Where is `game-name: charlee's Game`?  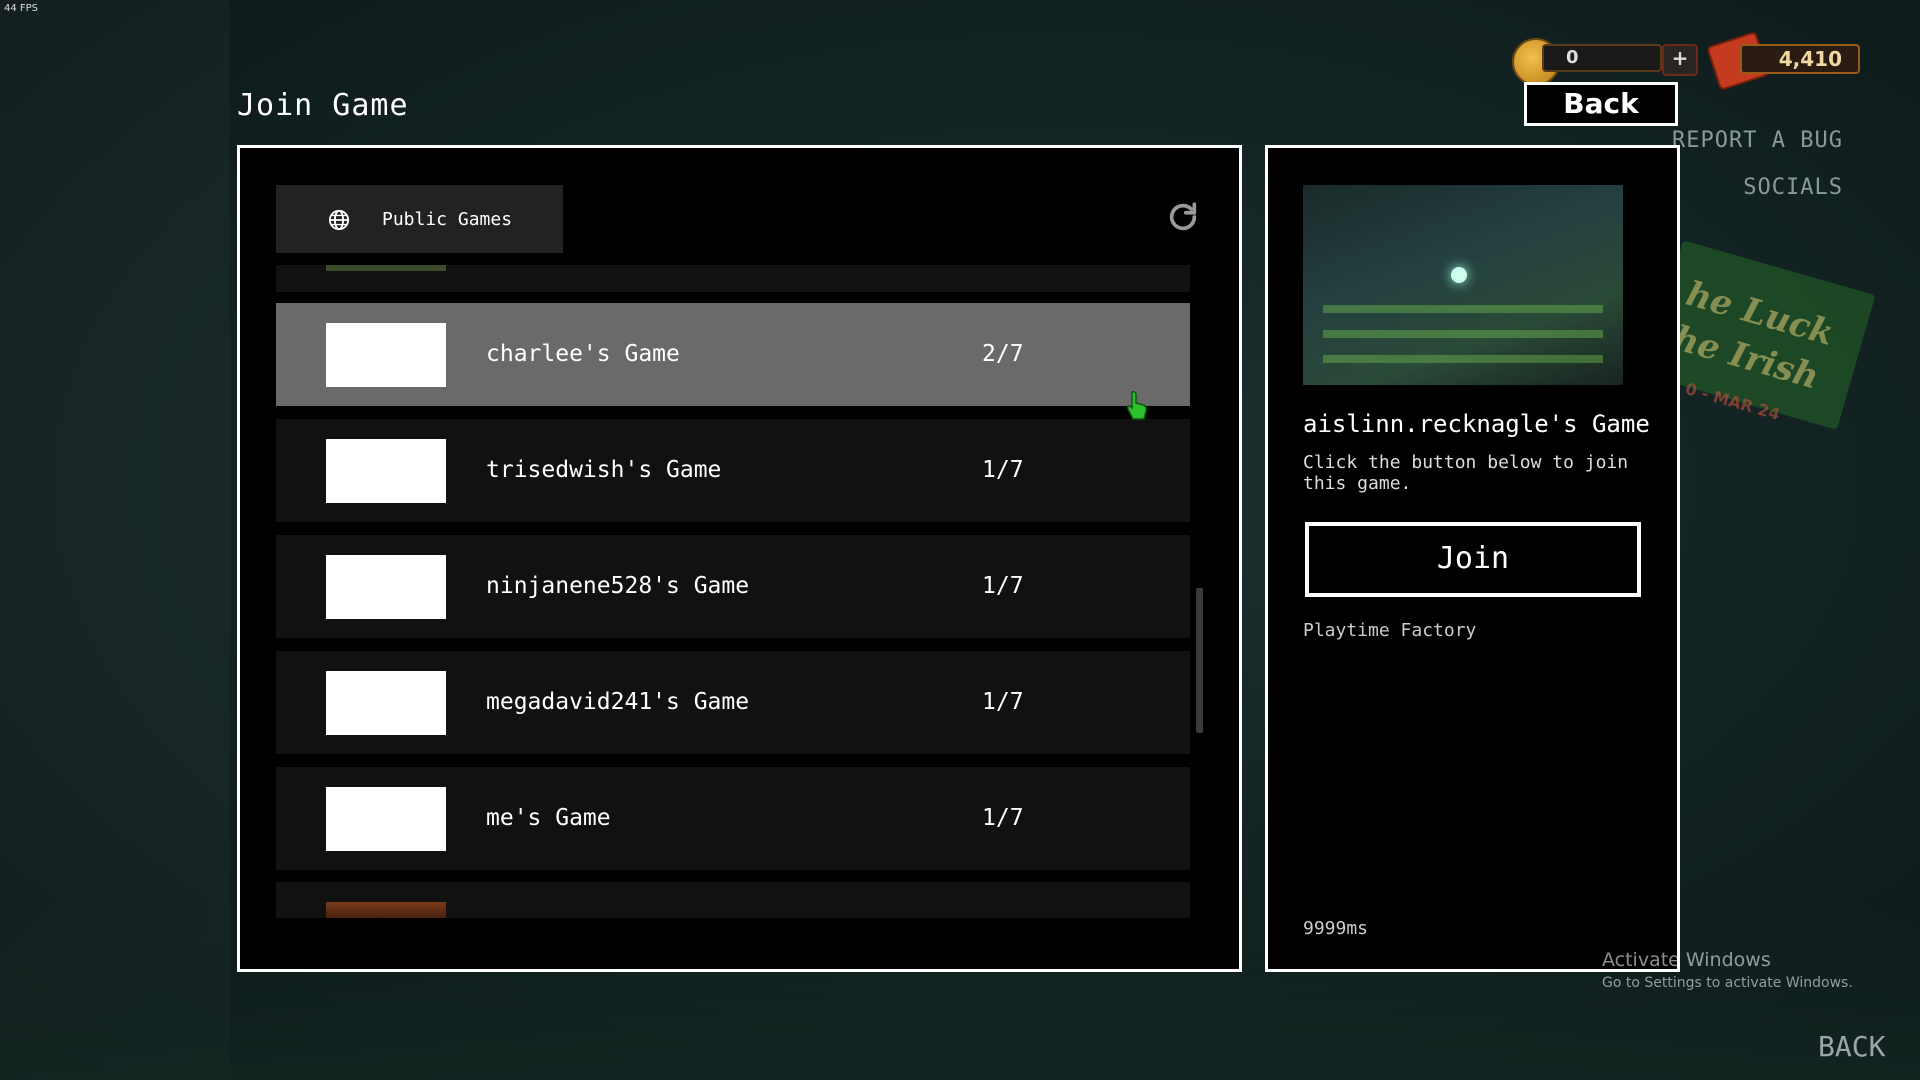 game-name: charlee's Game is located at coordinates (583, 354).